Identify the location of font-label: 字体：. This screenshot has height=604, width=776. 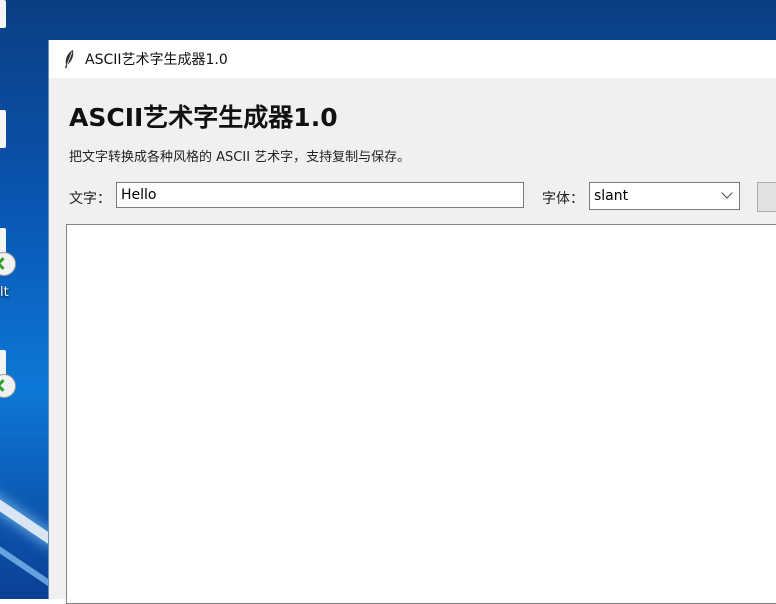
(563, 199).